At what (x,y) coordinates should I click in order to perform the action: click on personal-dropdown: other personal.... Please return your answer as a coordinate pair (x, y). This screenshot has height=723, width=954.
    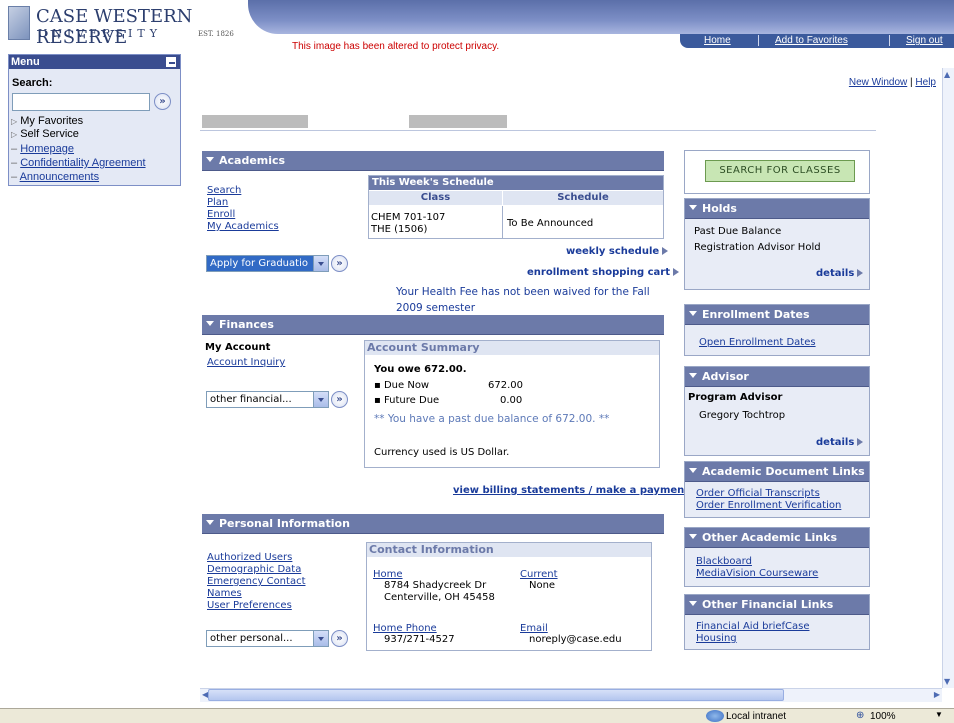
    Looking at the image, I should click on (267, 638).